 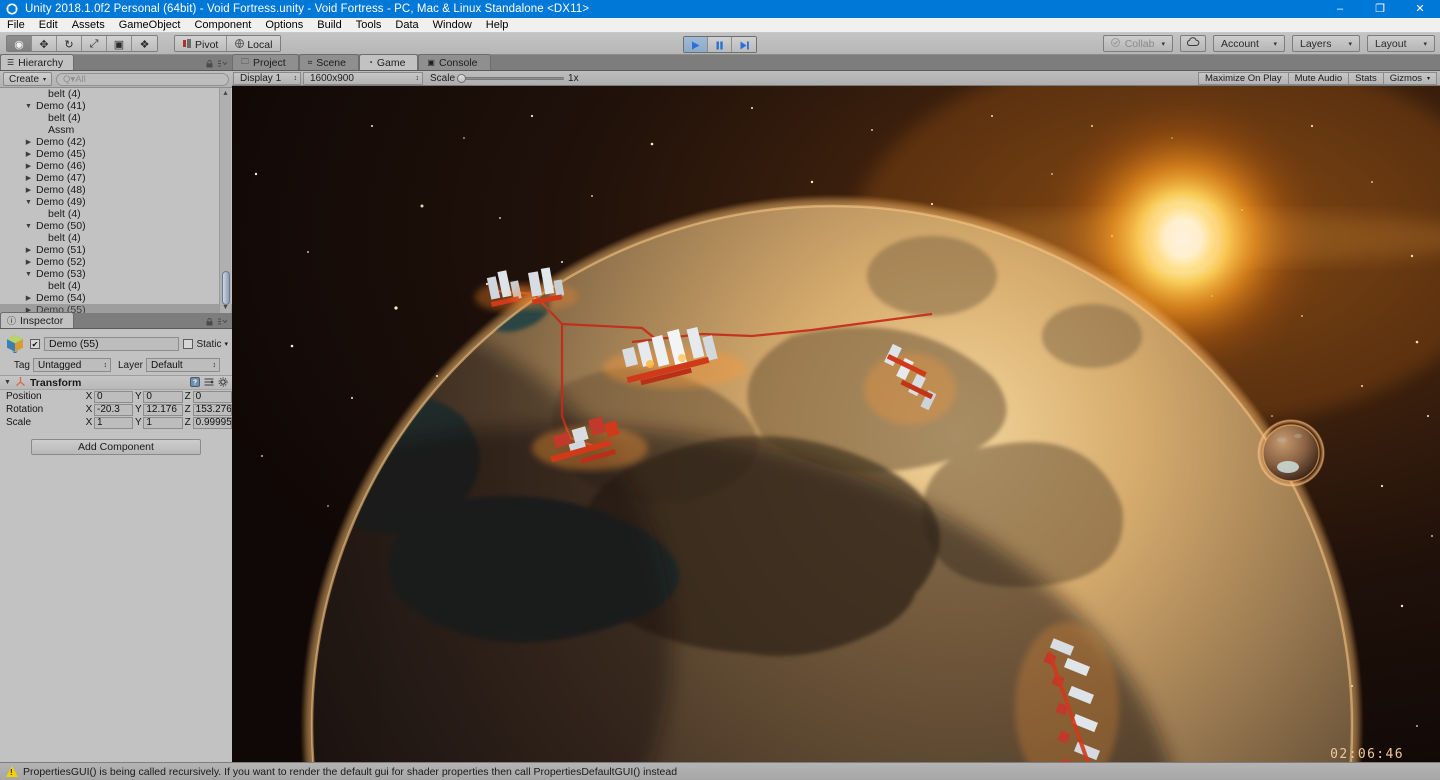 I want to click on menu-item-build: Build, so click(x=329, y=25).